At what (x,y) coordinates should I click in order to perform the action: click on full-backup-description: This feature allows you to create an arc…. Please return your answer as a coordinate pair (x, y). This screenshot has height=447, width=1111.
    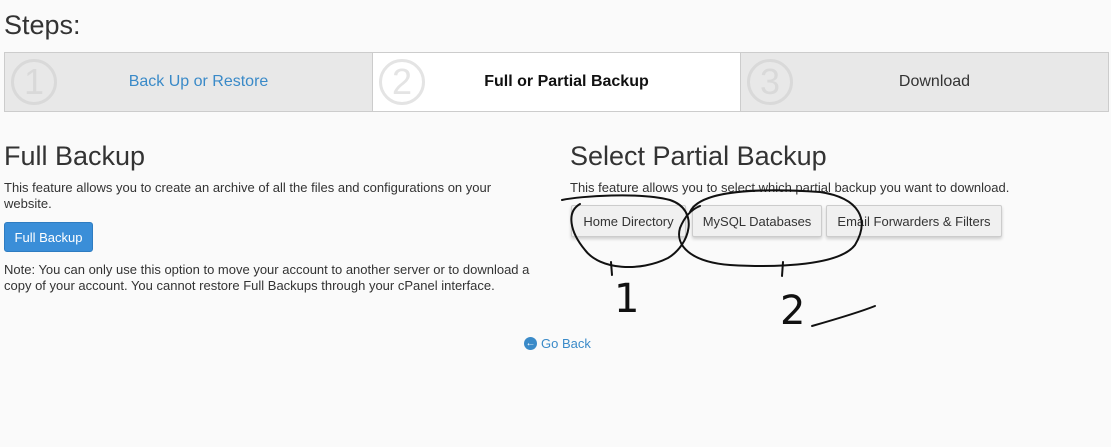
    Looking at the image, I should click on (248, 195).